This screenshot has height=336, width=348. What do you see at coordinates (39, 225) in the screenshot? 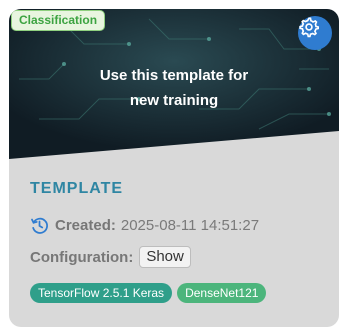
I see `clock-history-icon` at bounding box center [39, 225].